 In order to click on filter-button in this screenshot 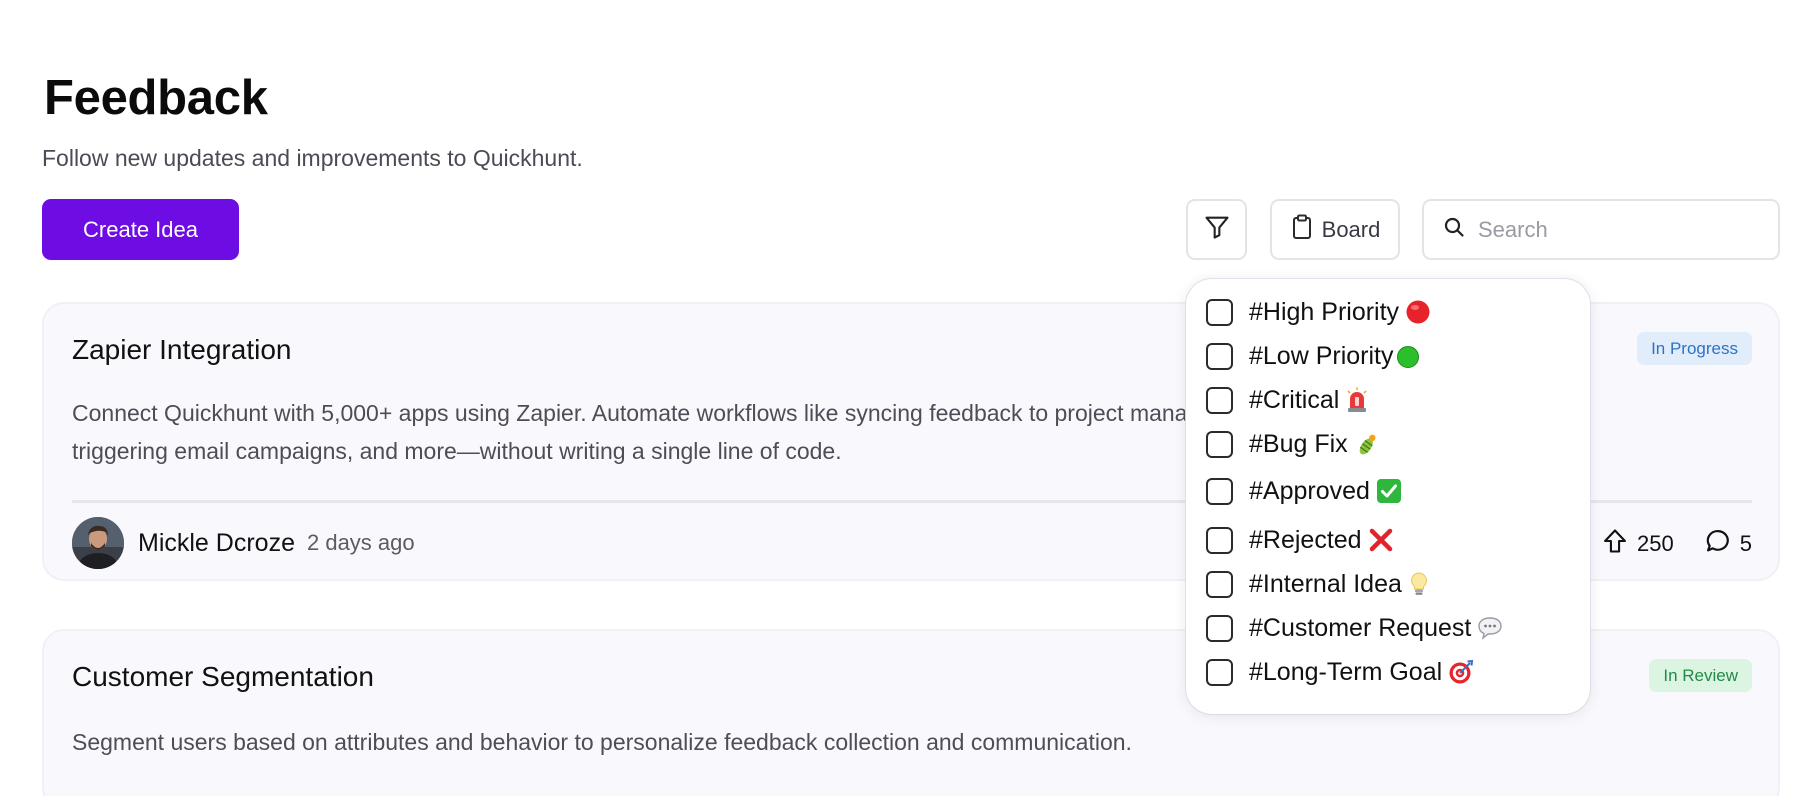, I will do `click(1216, 229)`.